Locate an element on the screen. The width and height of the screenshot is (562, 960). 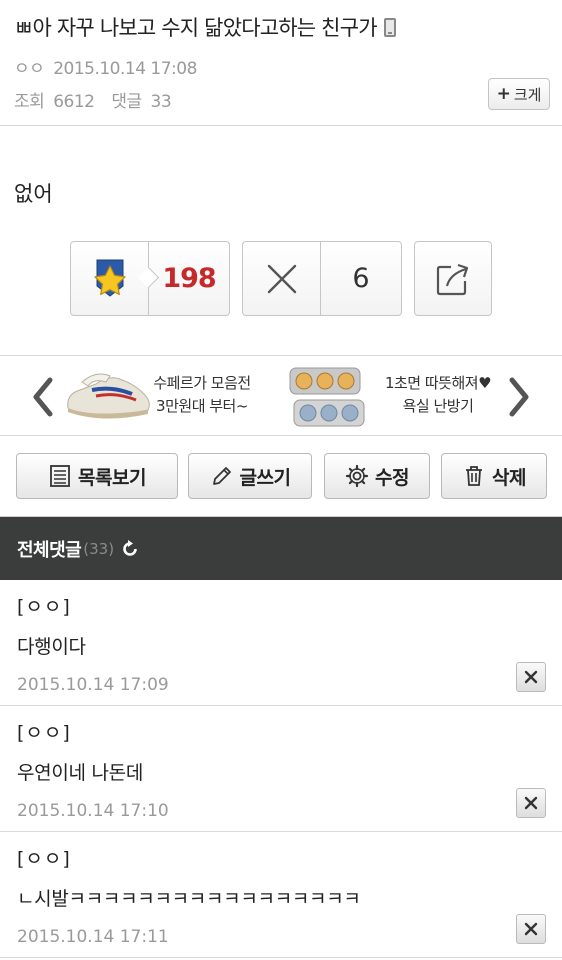
share-icon is located at coordinates (452, 279).